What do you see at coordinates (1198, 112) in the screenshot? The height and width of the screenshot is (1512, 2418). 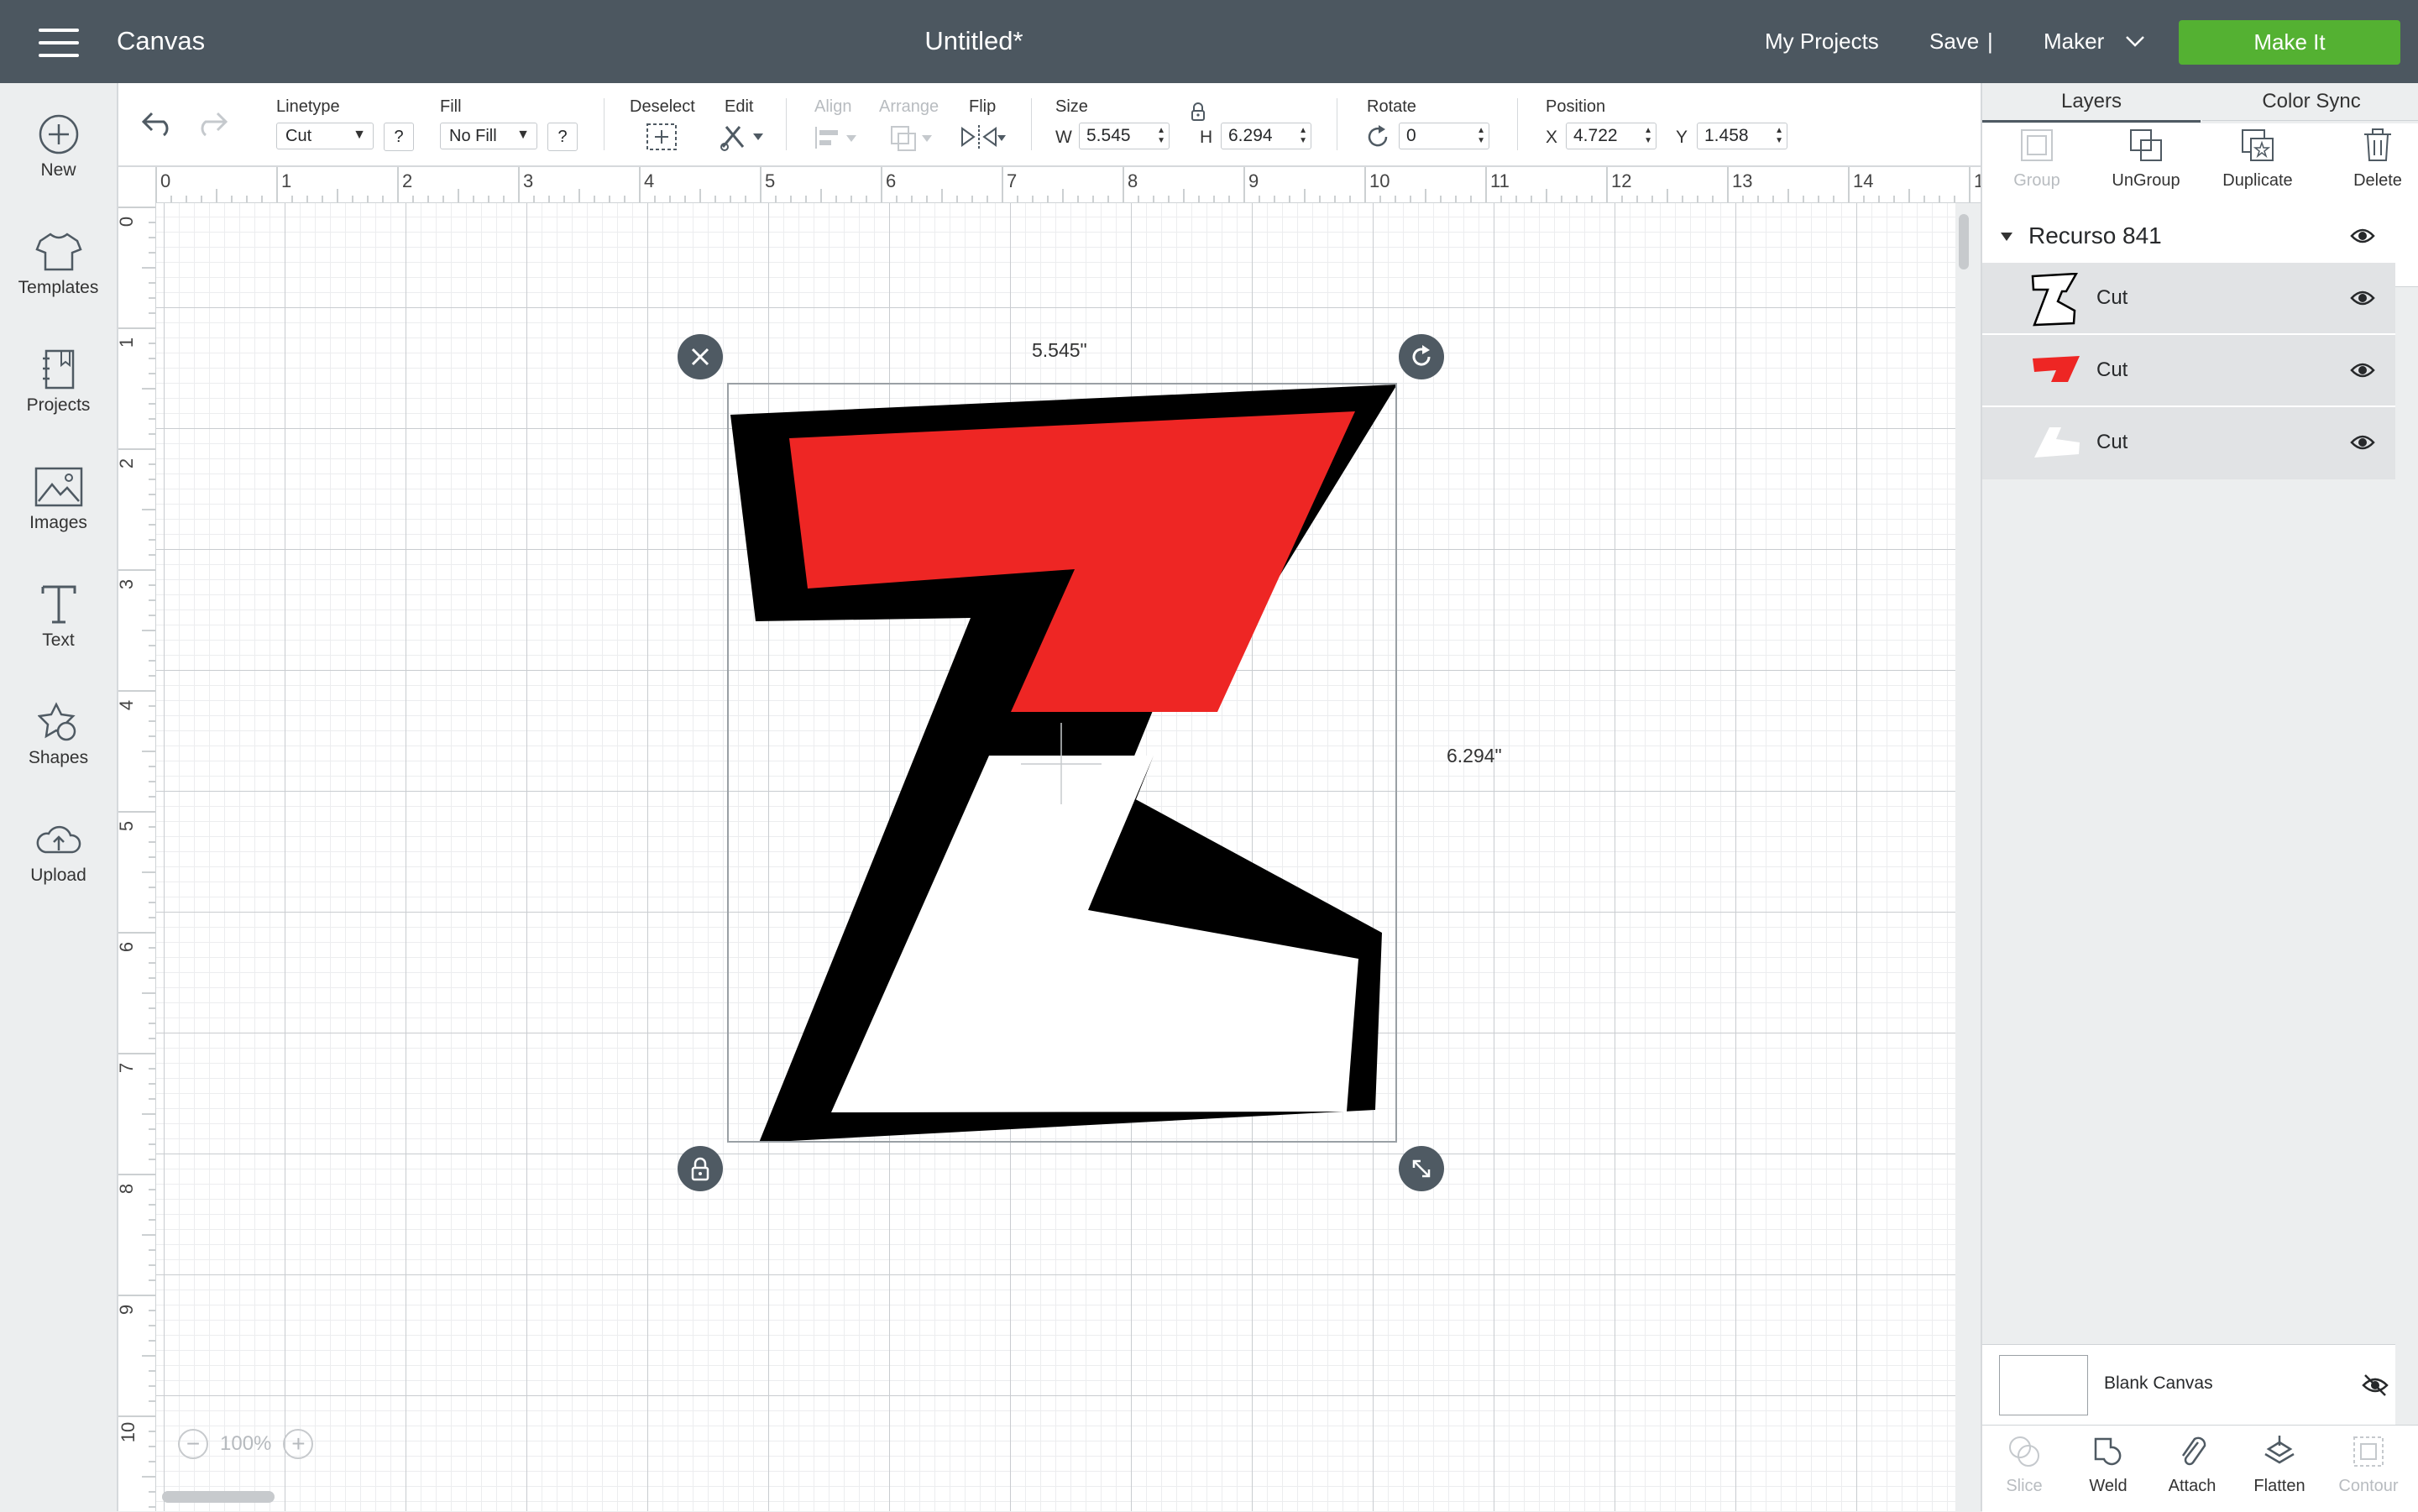 I see `lock-ratio-icon` at bounding box center [1198, 112].